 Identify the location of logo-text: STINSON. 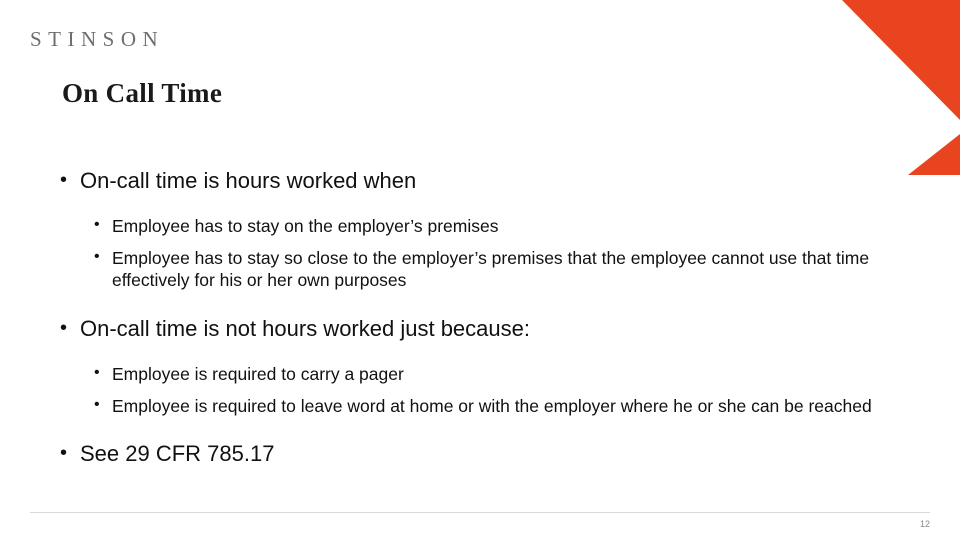
(97, 39).